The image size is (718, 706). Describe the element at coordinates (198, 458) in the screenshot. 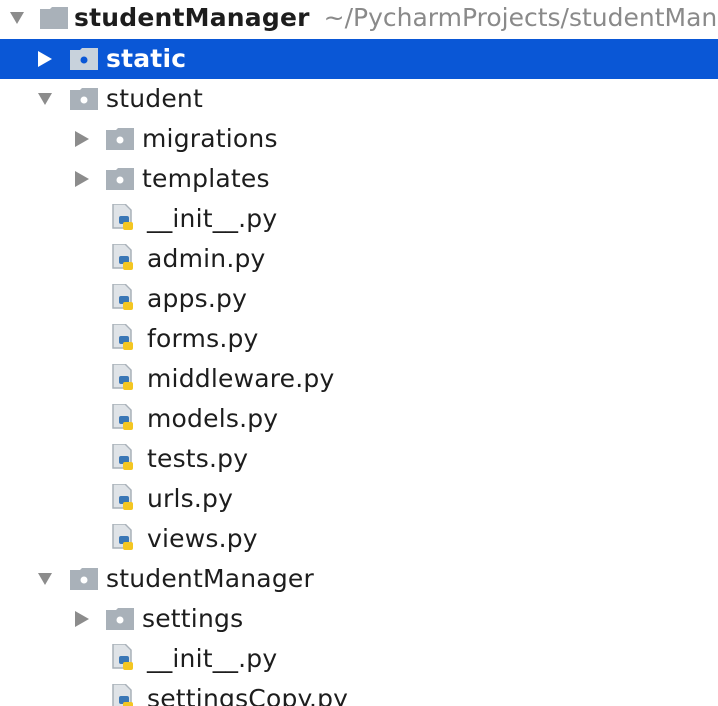

I see `tree-item-label: tests.py` at that location.